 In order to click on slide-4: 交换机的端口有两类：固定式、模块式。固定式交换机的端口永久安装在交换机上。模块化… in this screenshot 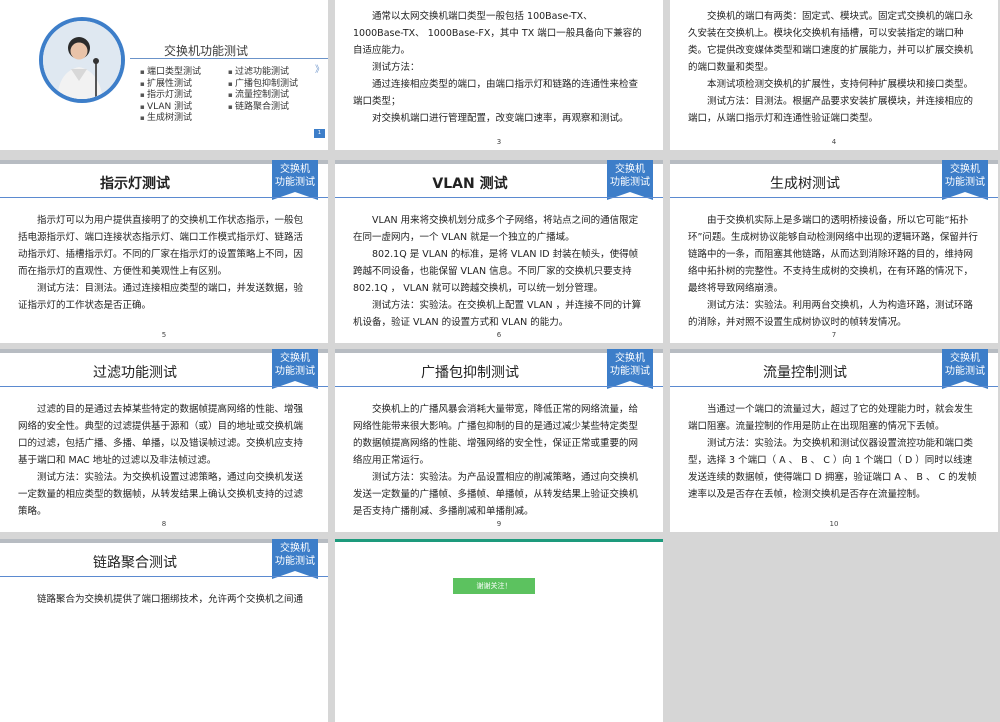, I will do `click(834, 75)`.